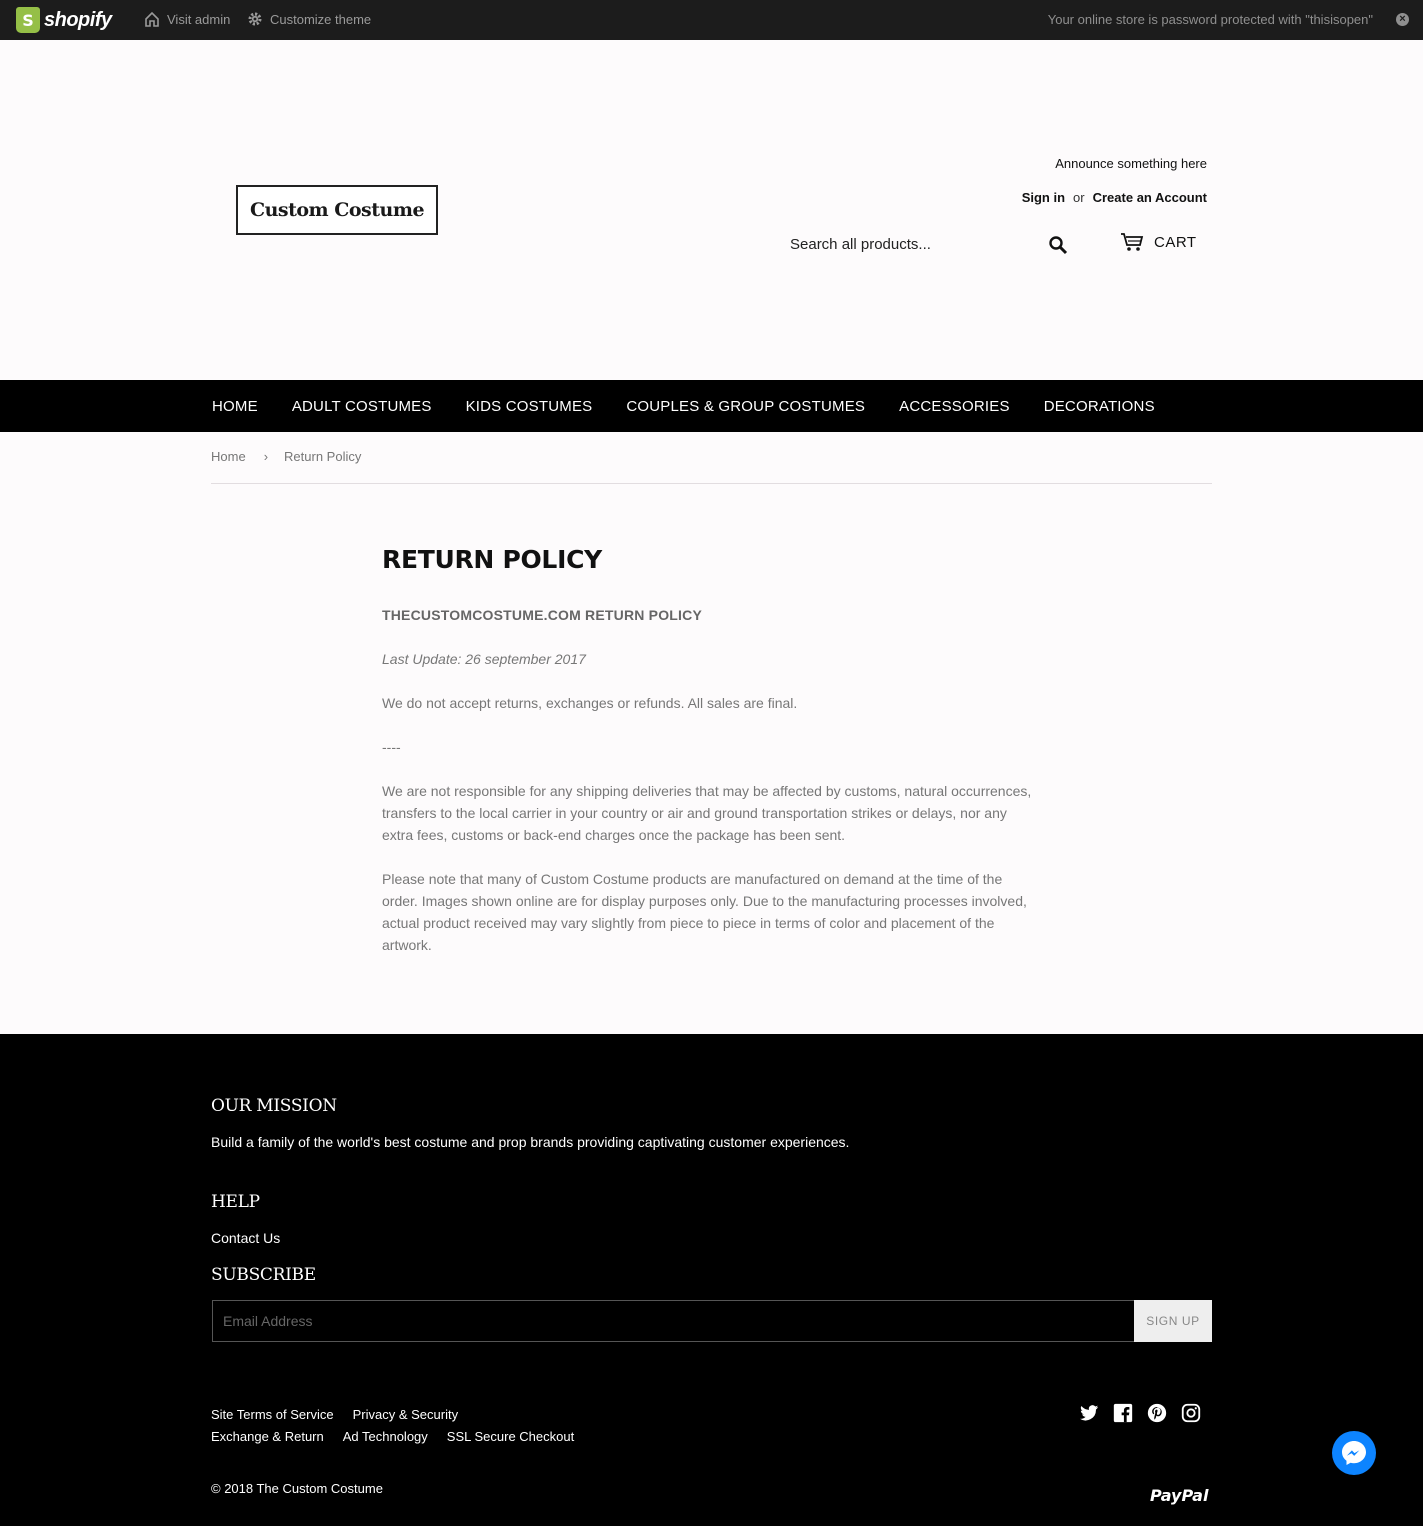 The width and height of the screenshot is (1423, 1526). I want to click on privacy-security-link: Privacy & Security, so click(405, 1414).